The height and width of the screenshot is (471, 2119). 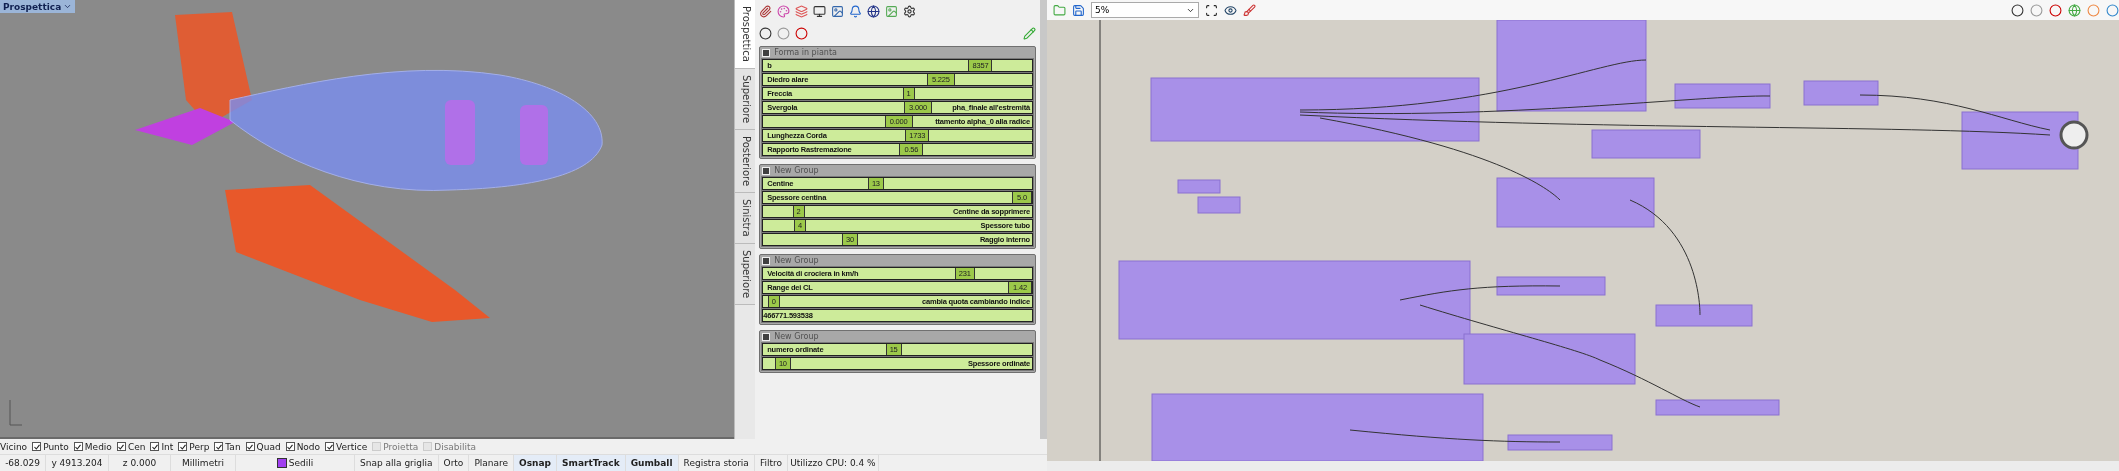 I want to click on monitor-icon, so click(x=820, y=11).